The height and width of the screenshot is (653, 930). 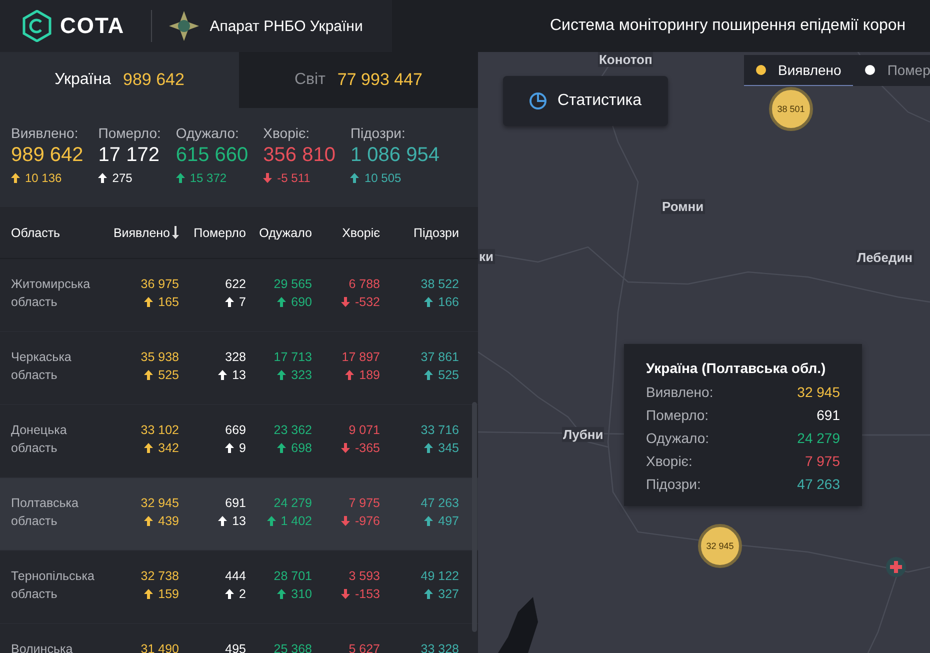 What do you see at coordinates (395, 155) in the screenshot?
I see `stat-value: 1 086 954` at bounding box center [395, 155].